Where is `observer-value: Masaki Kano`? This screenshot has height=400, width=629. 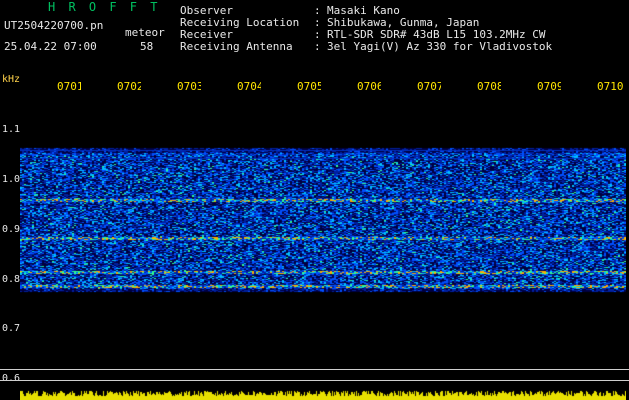 observer-value: Masaki Kano is located at coordinates (363, 10).